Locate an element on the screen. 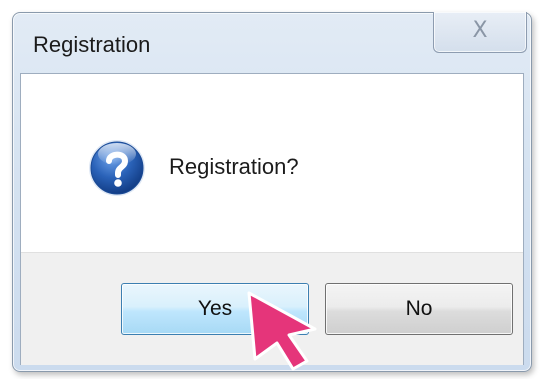  close-icon: X is located at coordinates (480, 30).